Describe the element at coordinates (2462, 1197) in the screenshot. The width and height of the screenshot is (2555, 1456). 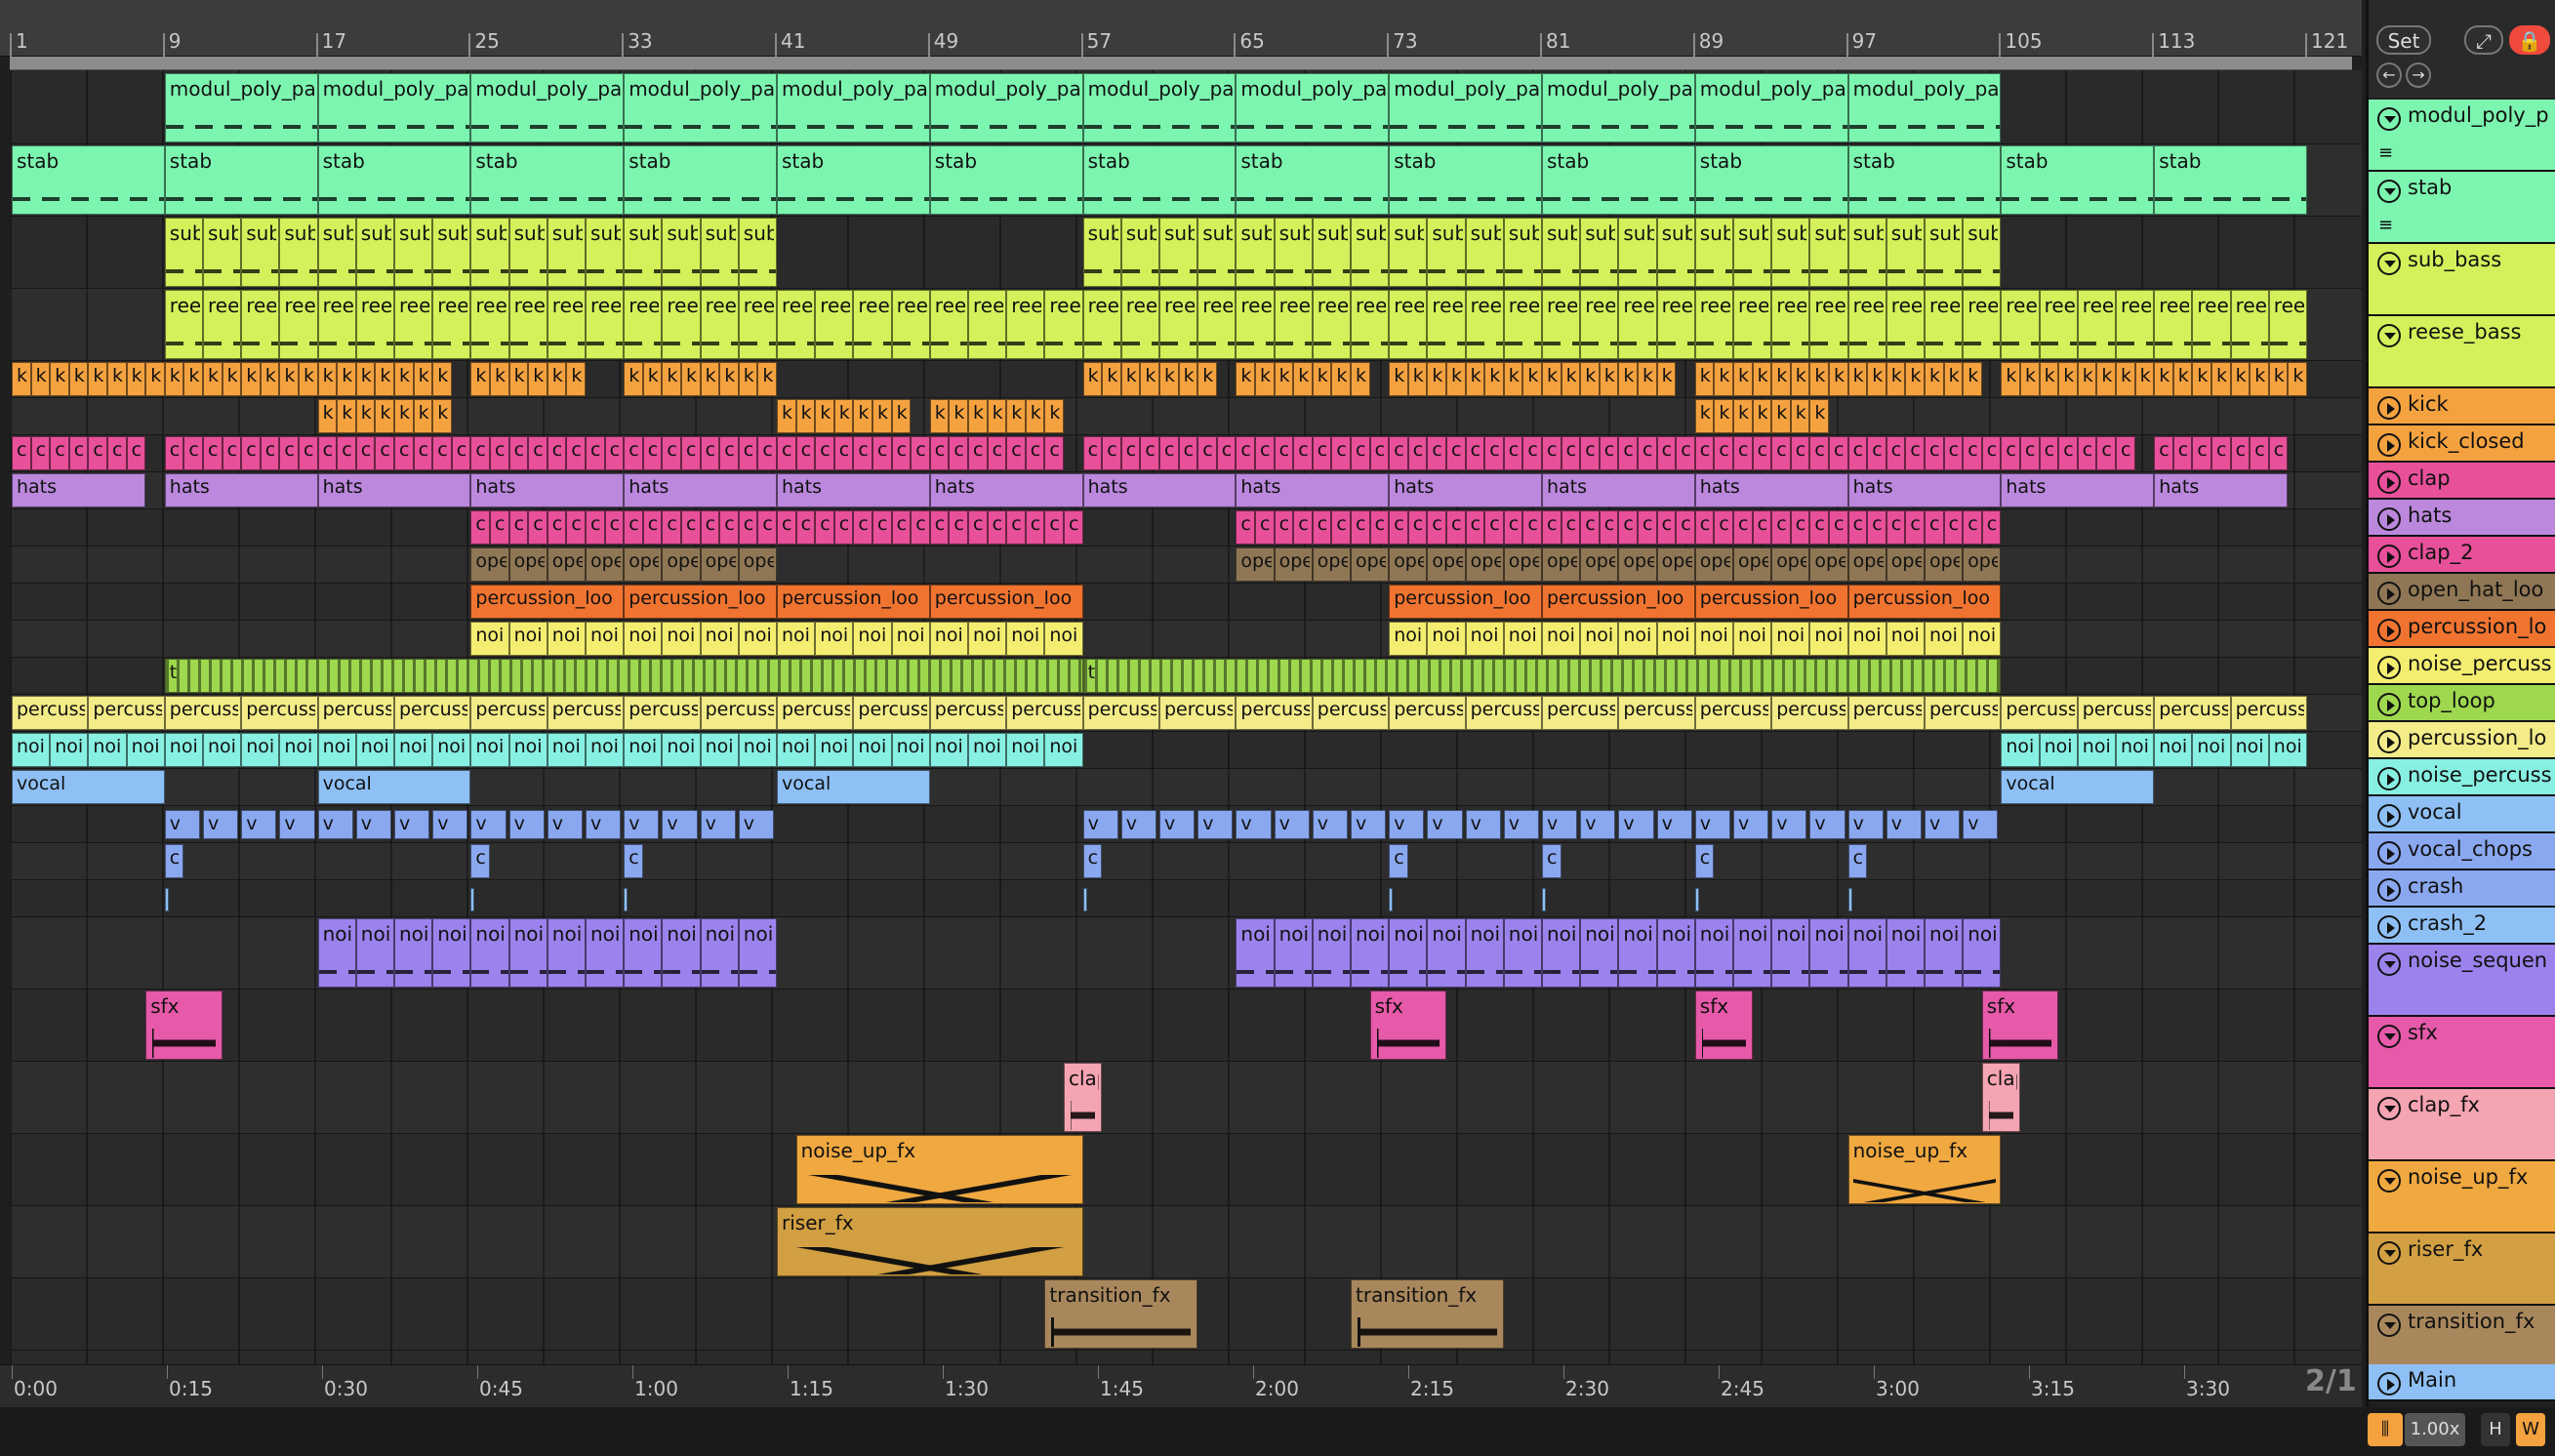
I see `track-header: noise_up_fx` at that location.